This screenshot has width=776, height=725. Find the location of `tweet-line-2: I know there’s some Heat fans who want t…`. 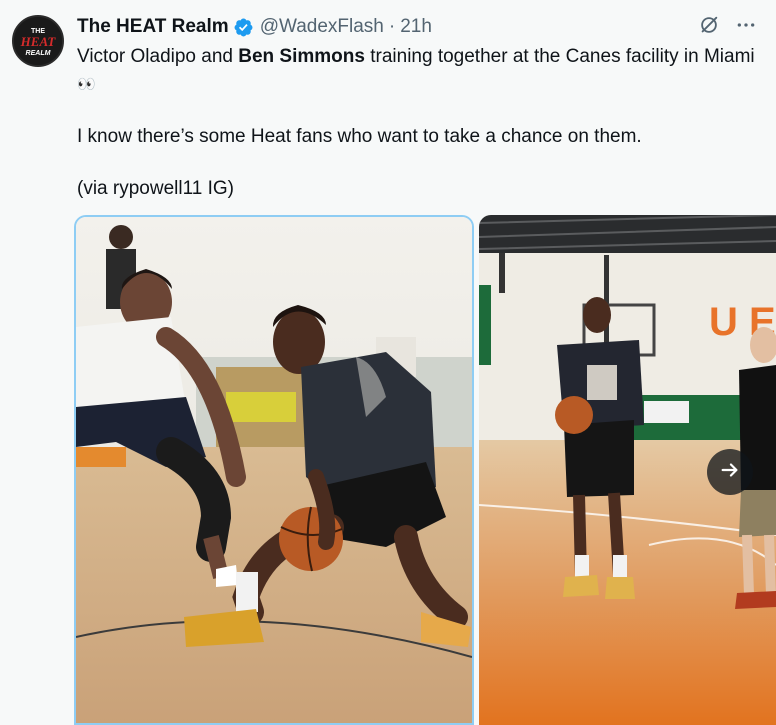

tweet-line-2: I know there’s some Heat fans who want t… is located at coordinates (359, 136).